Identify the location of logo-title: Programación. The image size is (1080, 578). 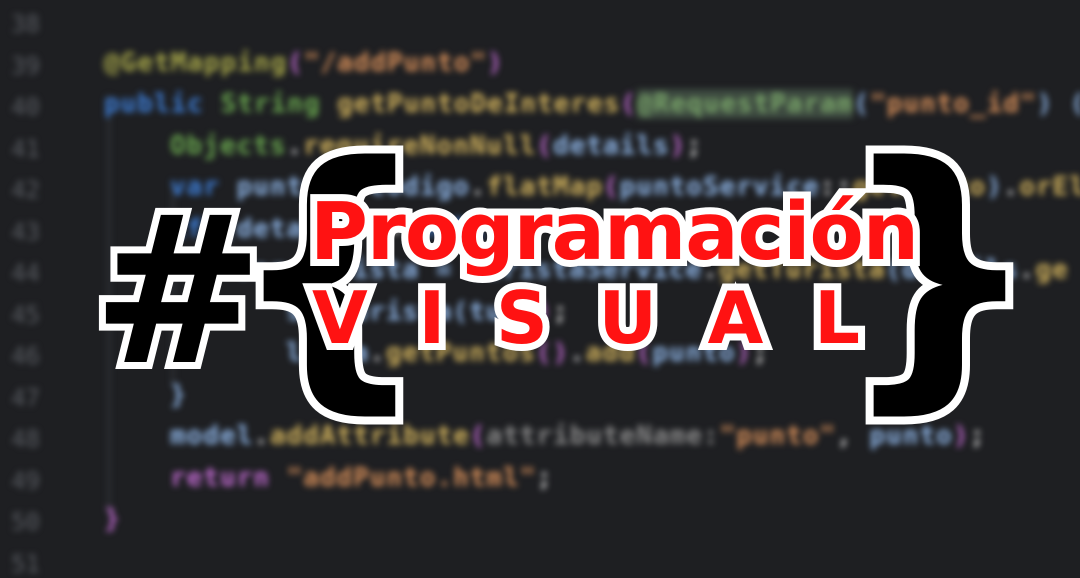
(614, 232).